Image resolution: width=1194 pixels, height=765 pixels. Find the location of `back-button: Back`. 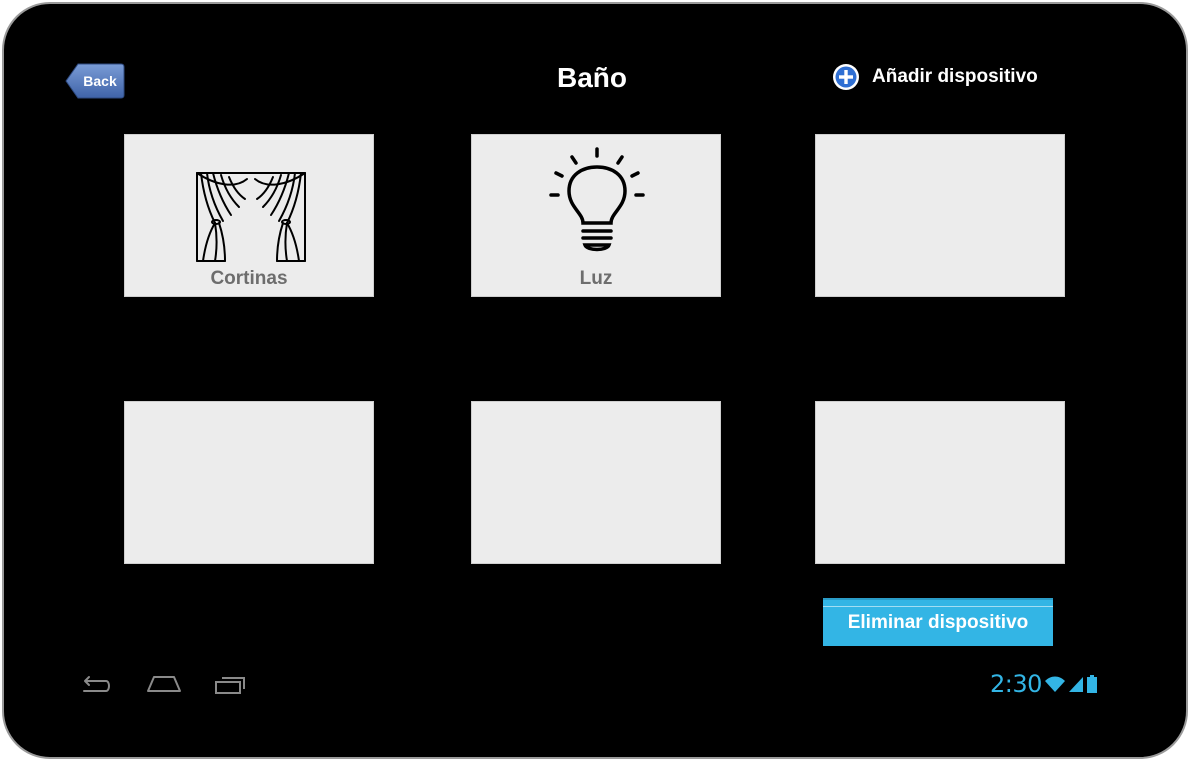

back-button: Back is located at coordinates (94, 81).